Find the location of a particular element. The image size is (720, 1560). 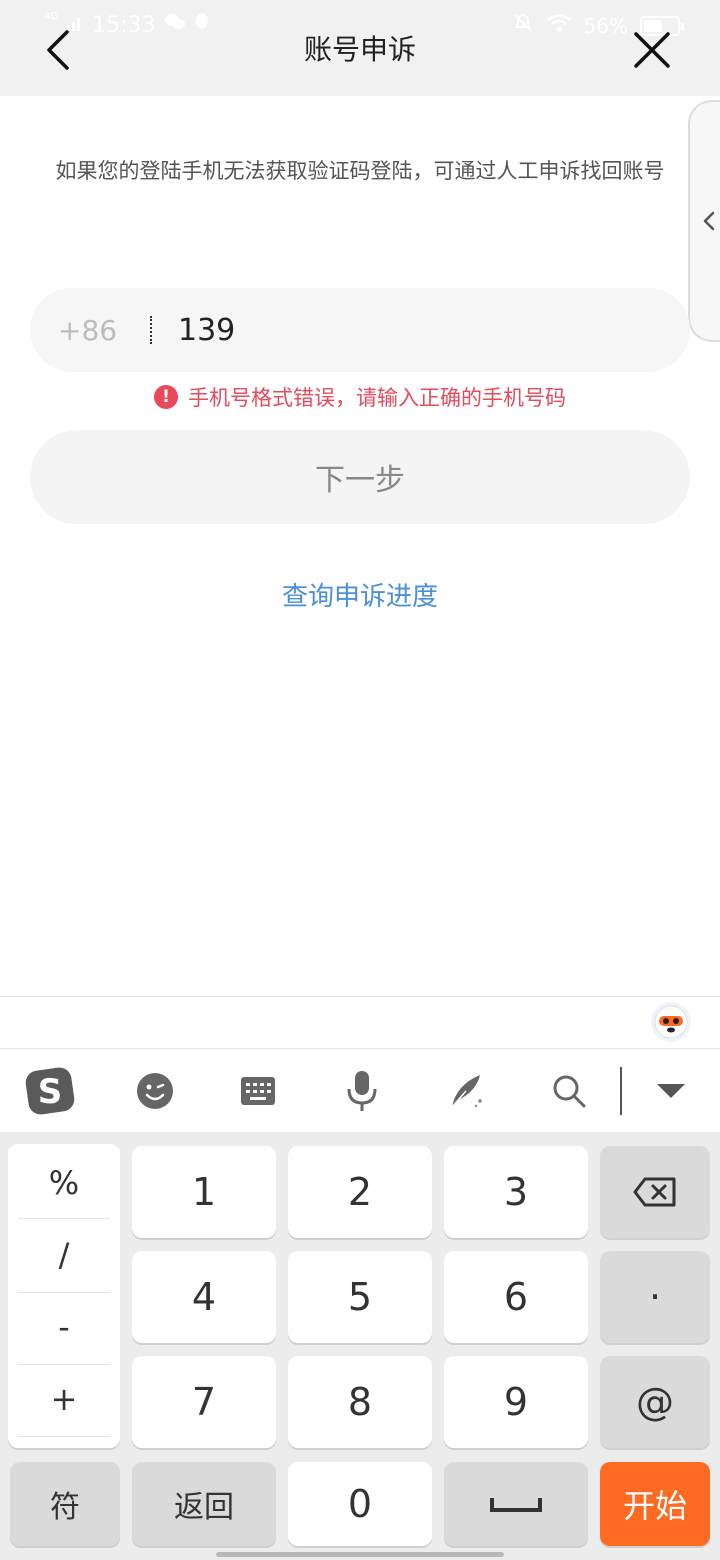

close-icon is located at coordinates (652, 50).